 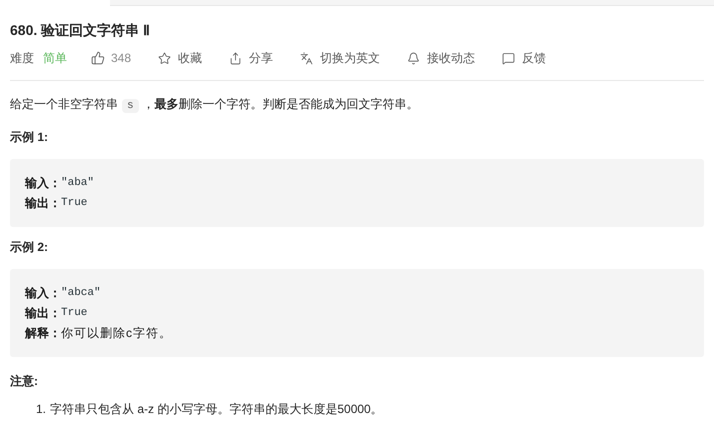 What do you see at coordinates (81, 293) in the screenshot?
I see `example-value: "abca"` at bounding box center [81, 293].